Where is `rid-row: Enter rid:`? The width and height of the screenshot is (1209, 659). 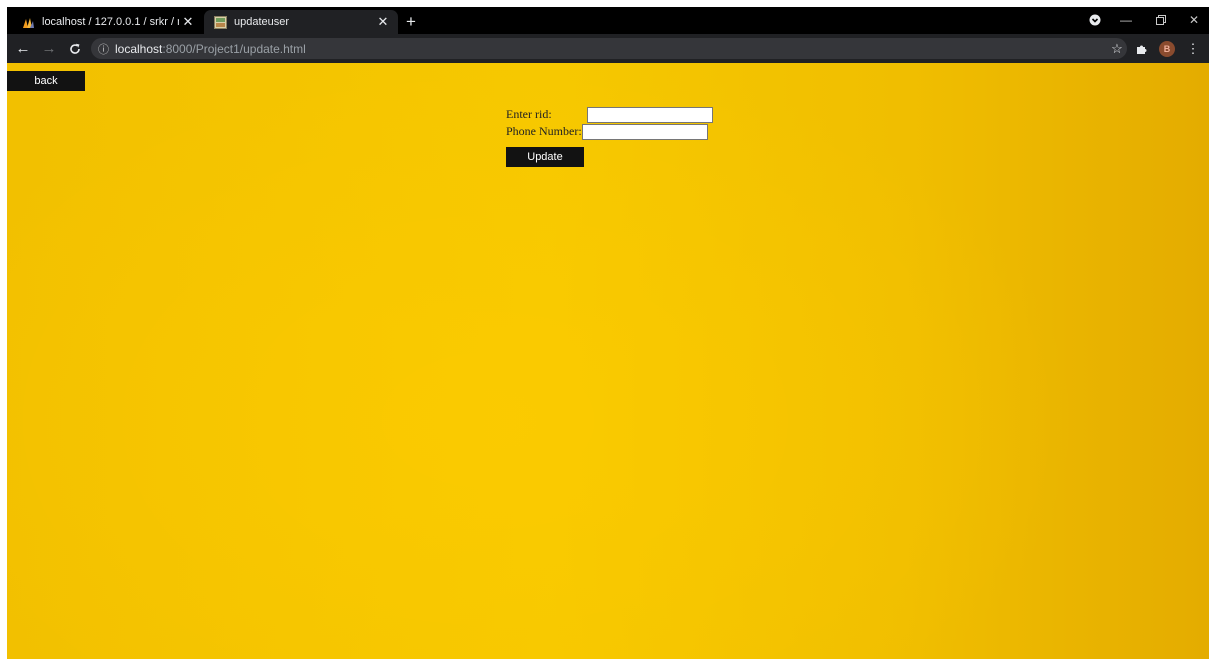
rid-row: Enter rid: is located at coordinates (609, 114).